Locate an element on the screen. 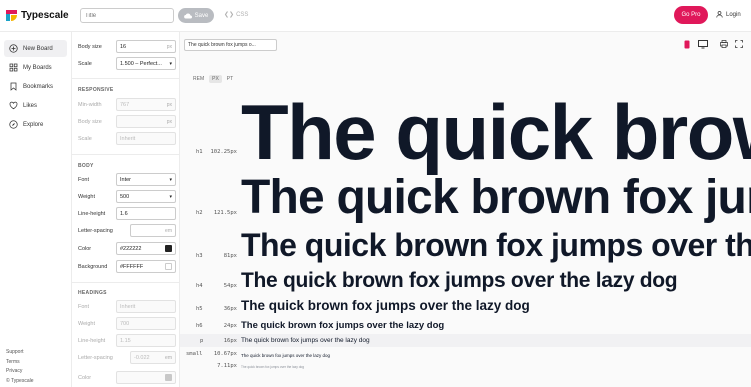 The image size is (751, 387). mobile-view-icon is located at coordinates (687, 45).